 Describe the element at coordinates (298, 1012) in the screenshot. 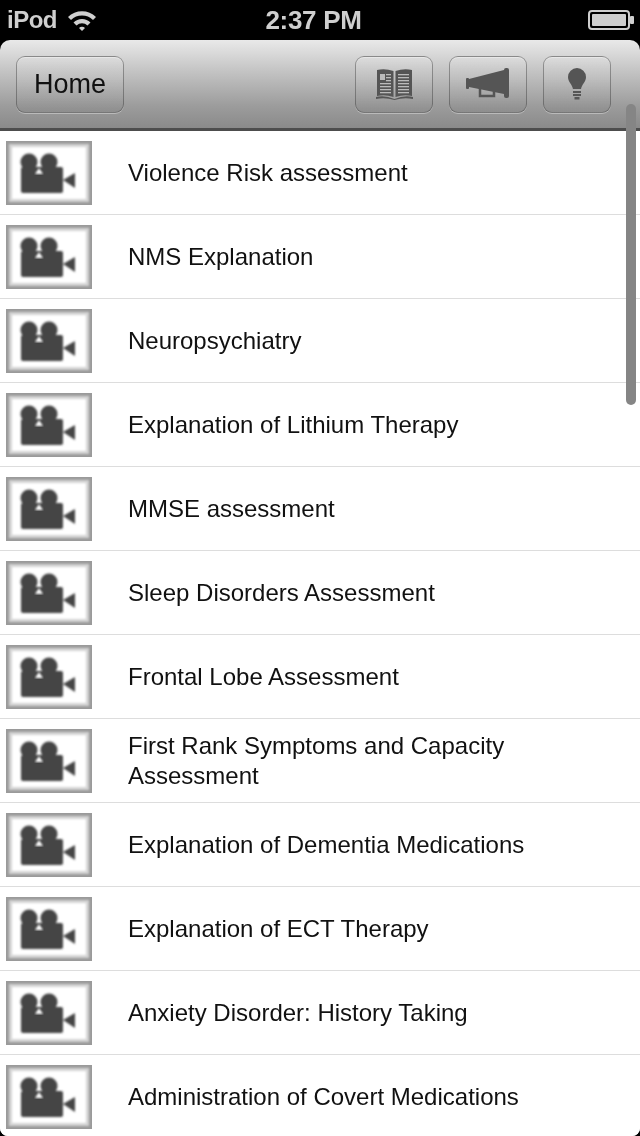

I see `video-title: Anxiety Disorder: History Taking` at that location.